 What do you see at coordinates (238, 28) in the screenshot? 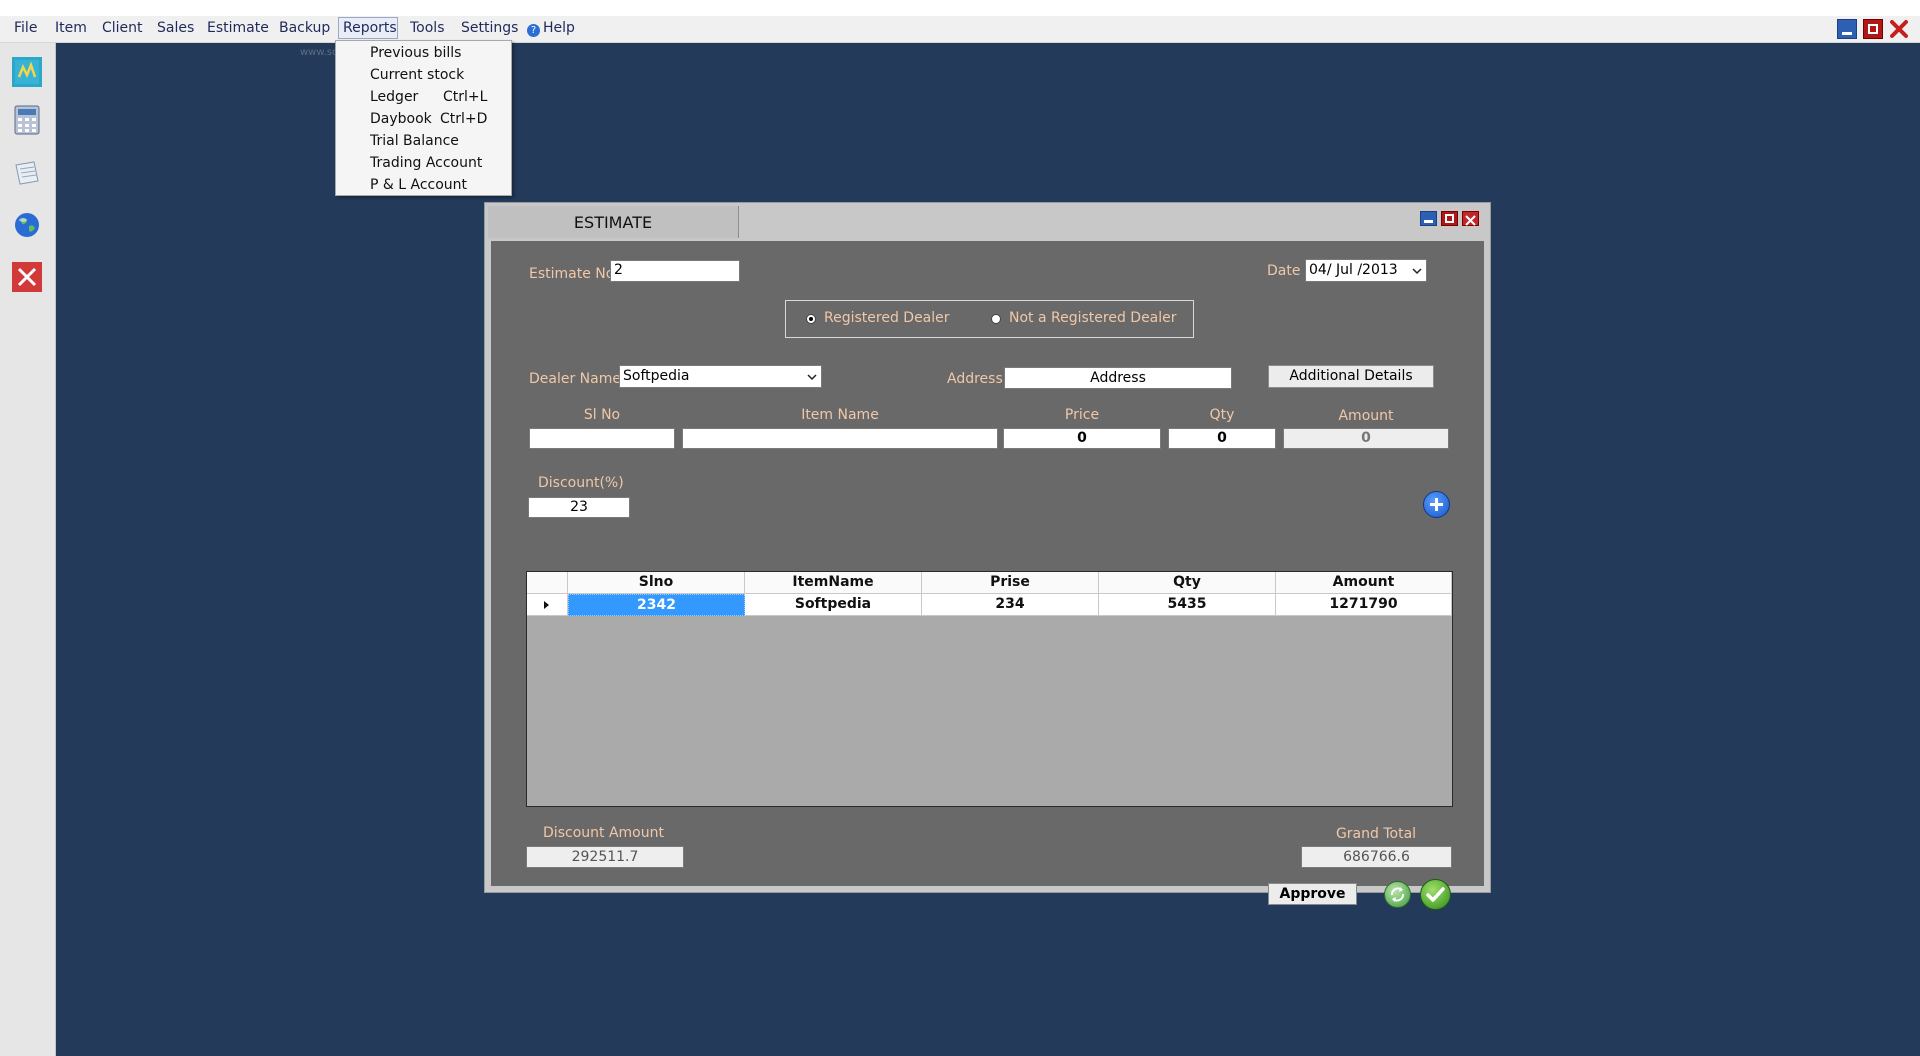
I see `menu-estimate: Estimate` at bounding box center [238, 28].